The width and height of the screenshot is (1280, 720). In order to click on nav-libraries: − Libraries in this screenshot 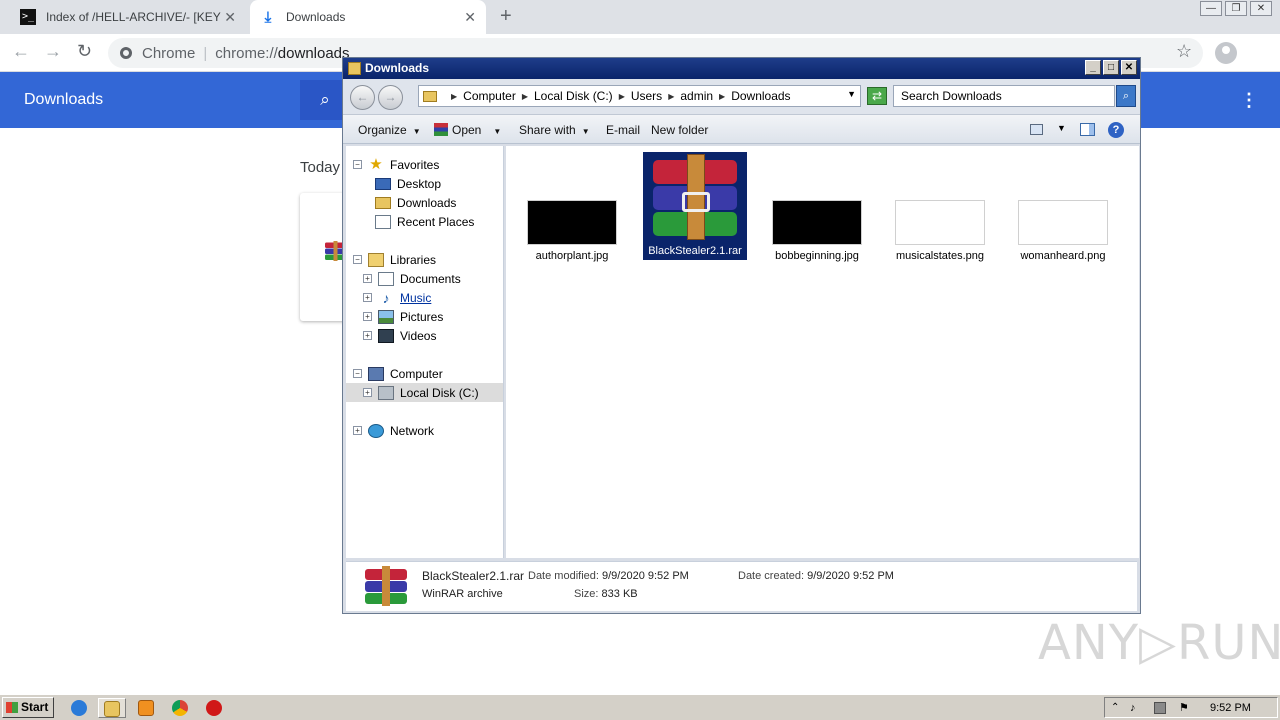, I will do `click(394, 259)`.